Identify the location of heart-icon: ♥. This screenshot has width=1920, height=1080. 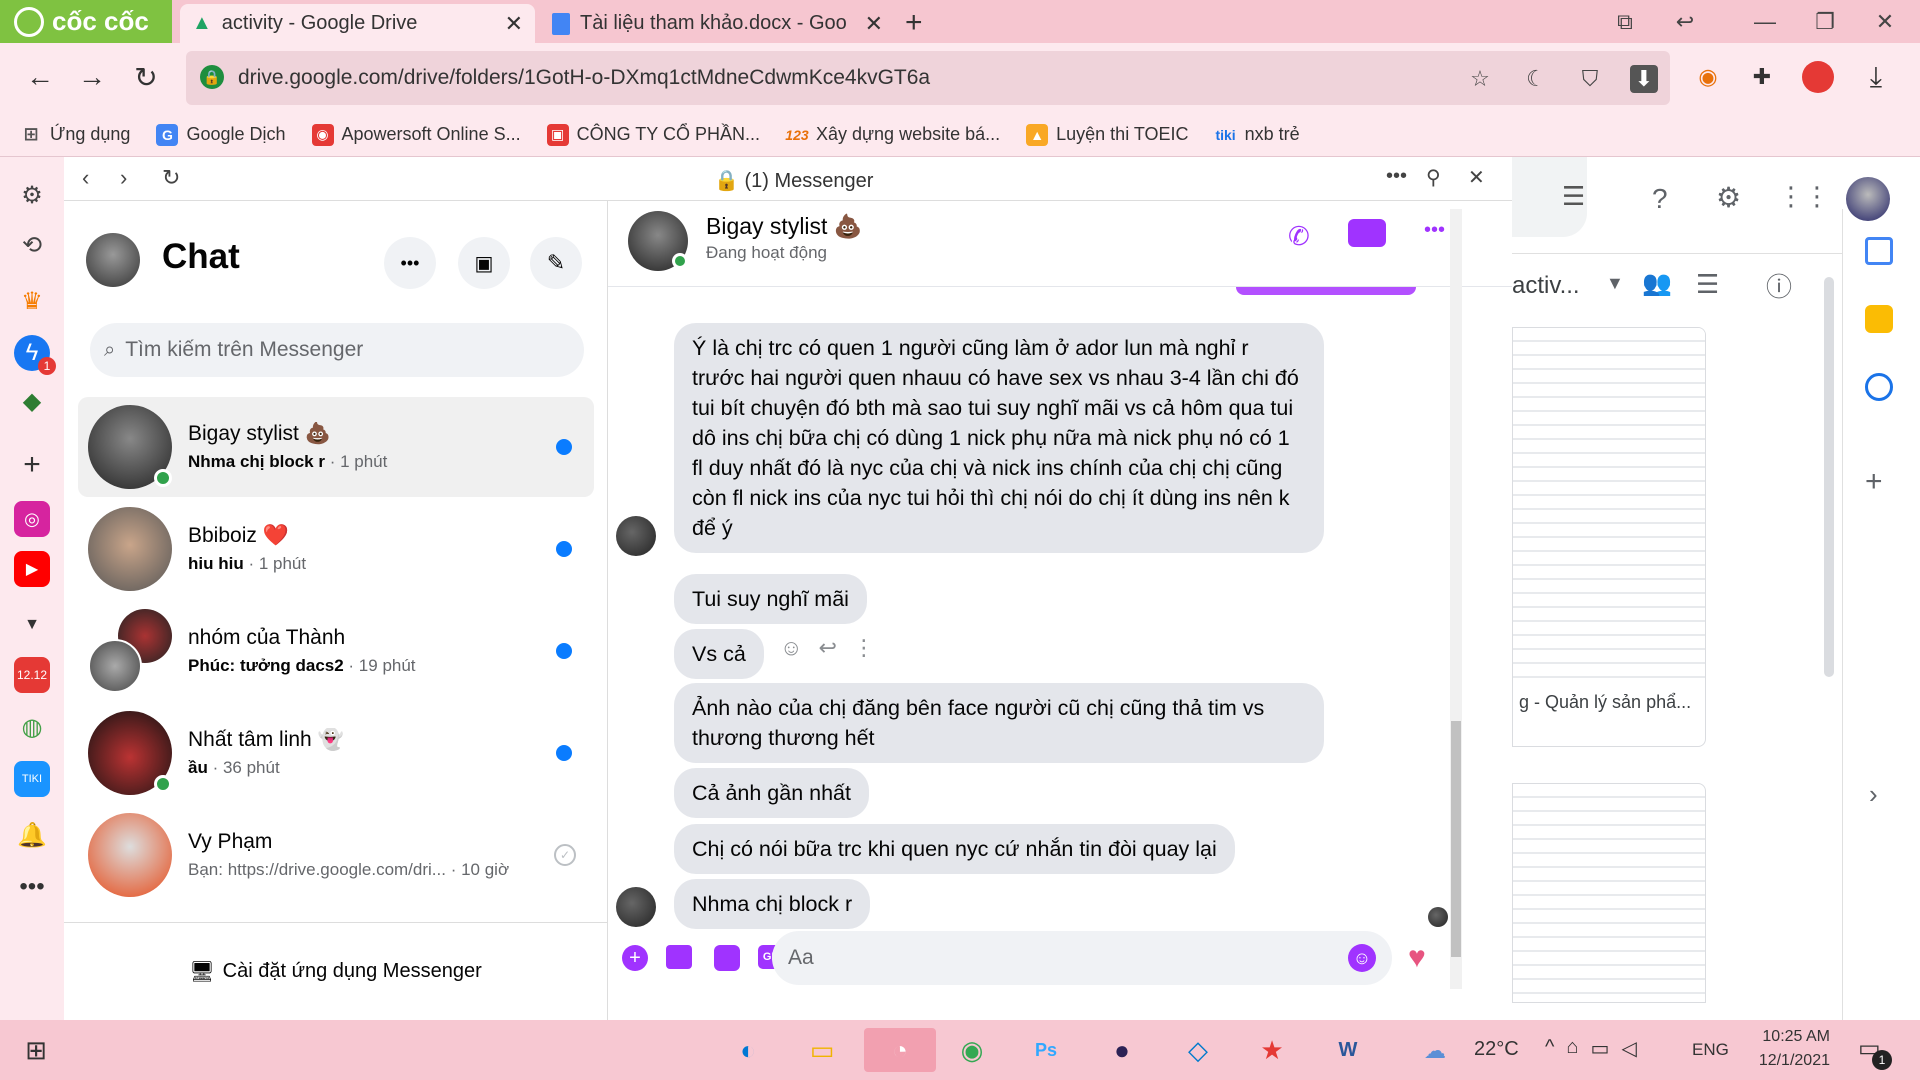
(1417, 958).